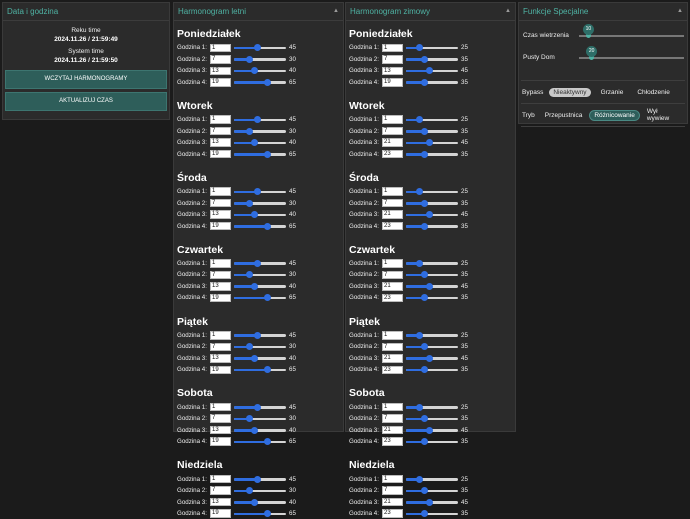  Describe the element at coordinates (570, 92) in the screenshot. I see `bypass-option-inactive: Nieaktywny` at that location.